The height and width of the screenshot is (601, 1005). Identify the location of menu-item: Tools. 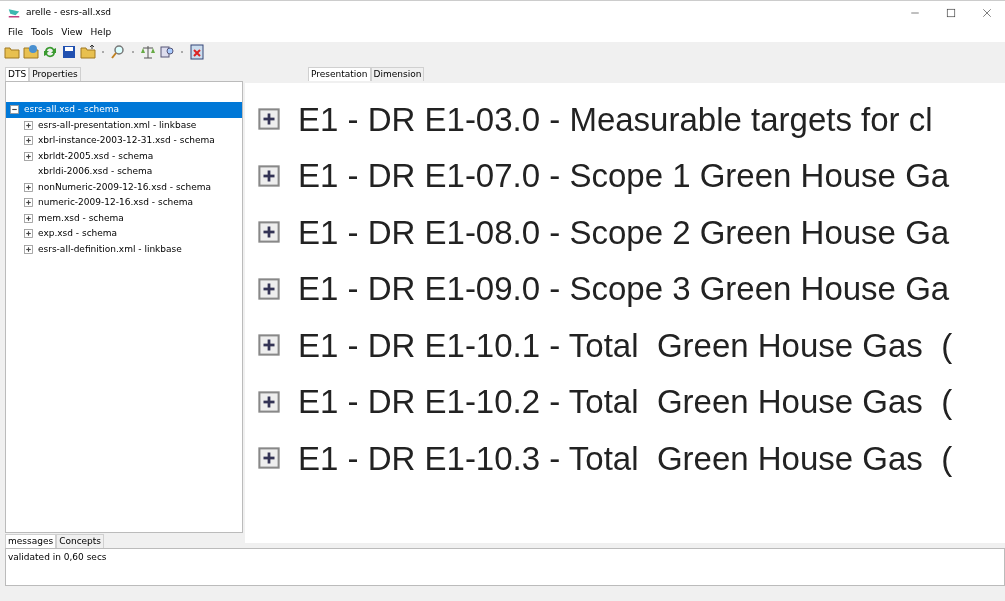
(42, 33).